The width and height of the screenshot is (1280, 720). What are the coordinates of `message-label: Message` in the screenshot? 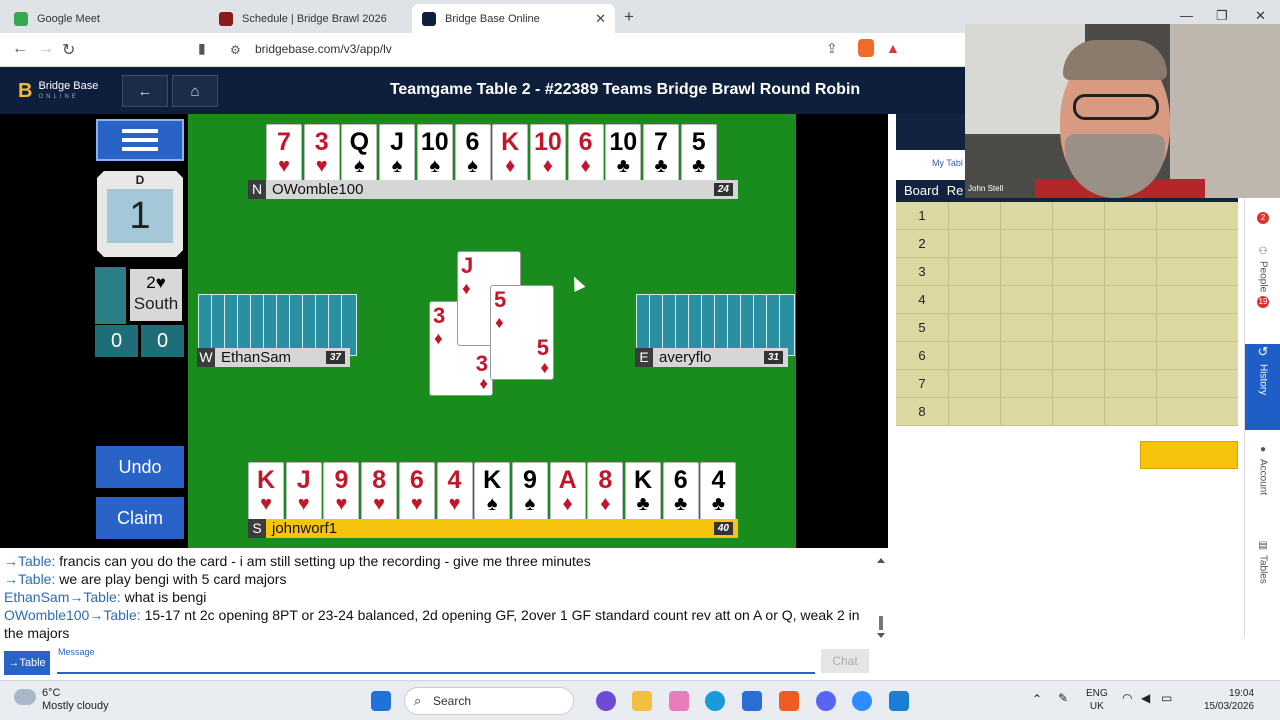 It's located at (76, 652).